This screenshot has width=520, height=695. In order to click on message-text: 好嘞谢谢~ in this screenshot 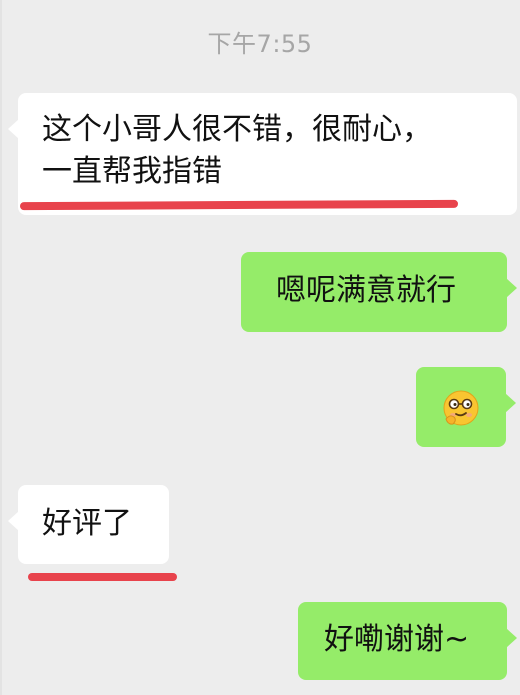, I will do `click(397, 639)`.